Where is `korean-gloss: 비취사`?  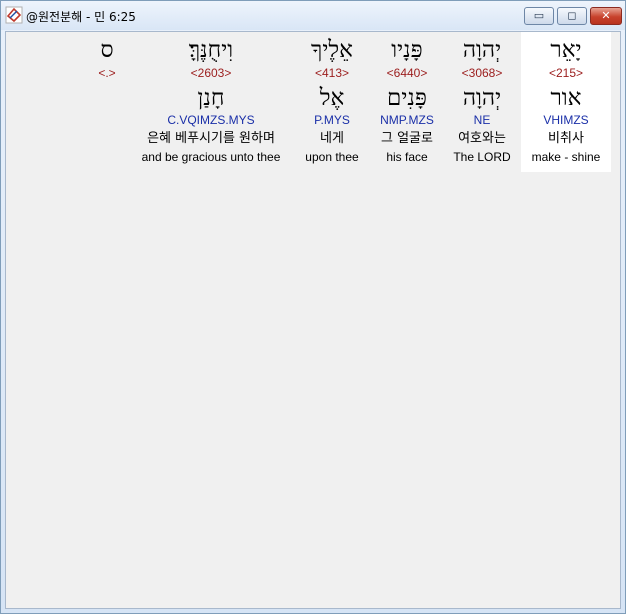 korean-gloss: 비취사 is located at coordinates (566, 138).